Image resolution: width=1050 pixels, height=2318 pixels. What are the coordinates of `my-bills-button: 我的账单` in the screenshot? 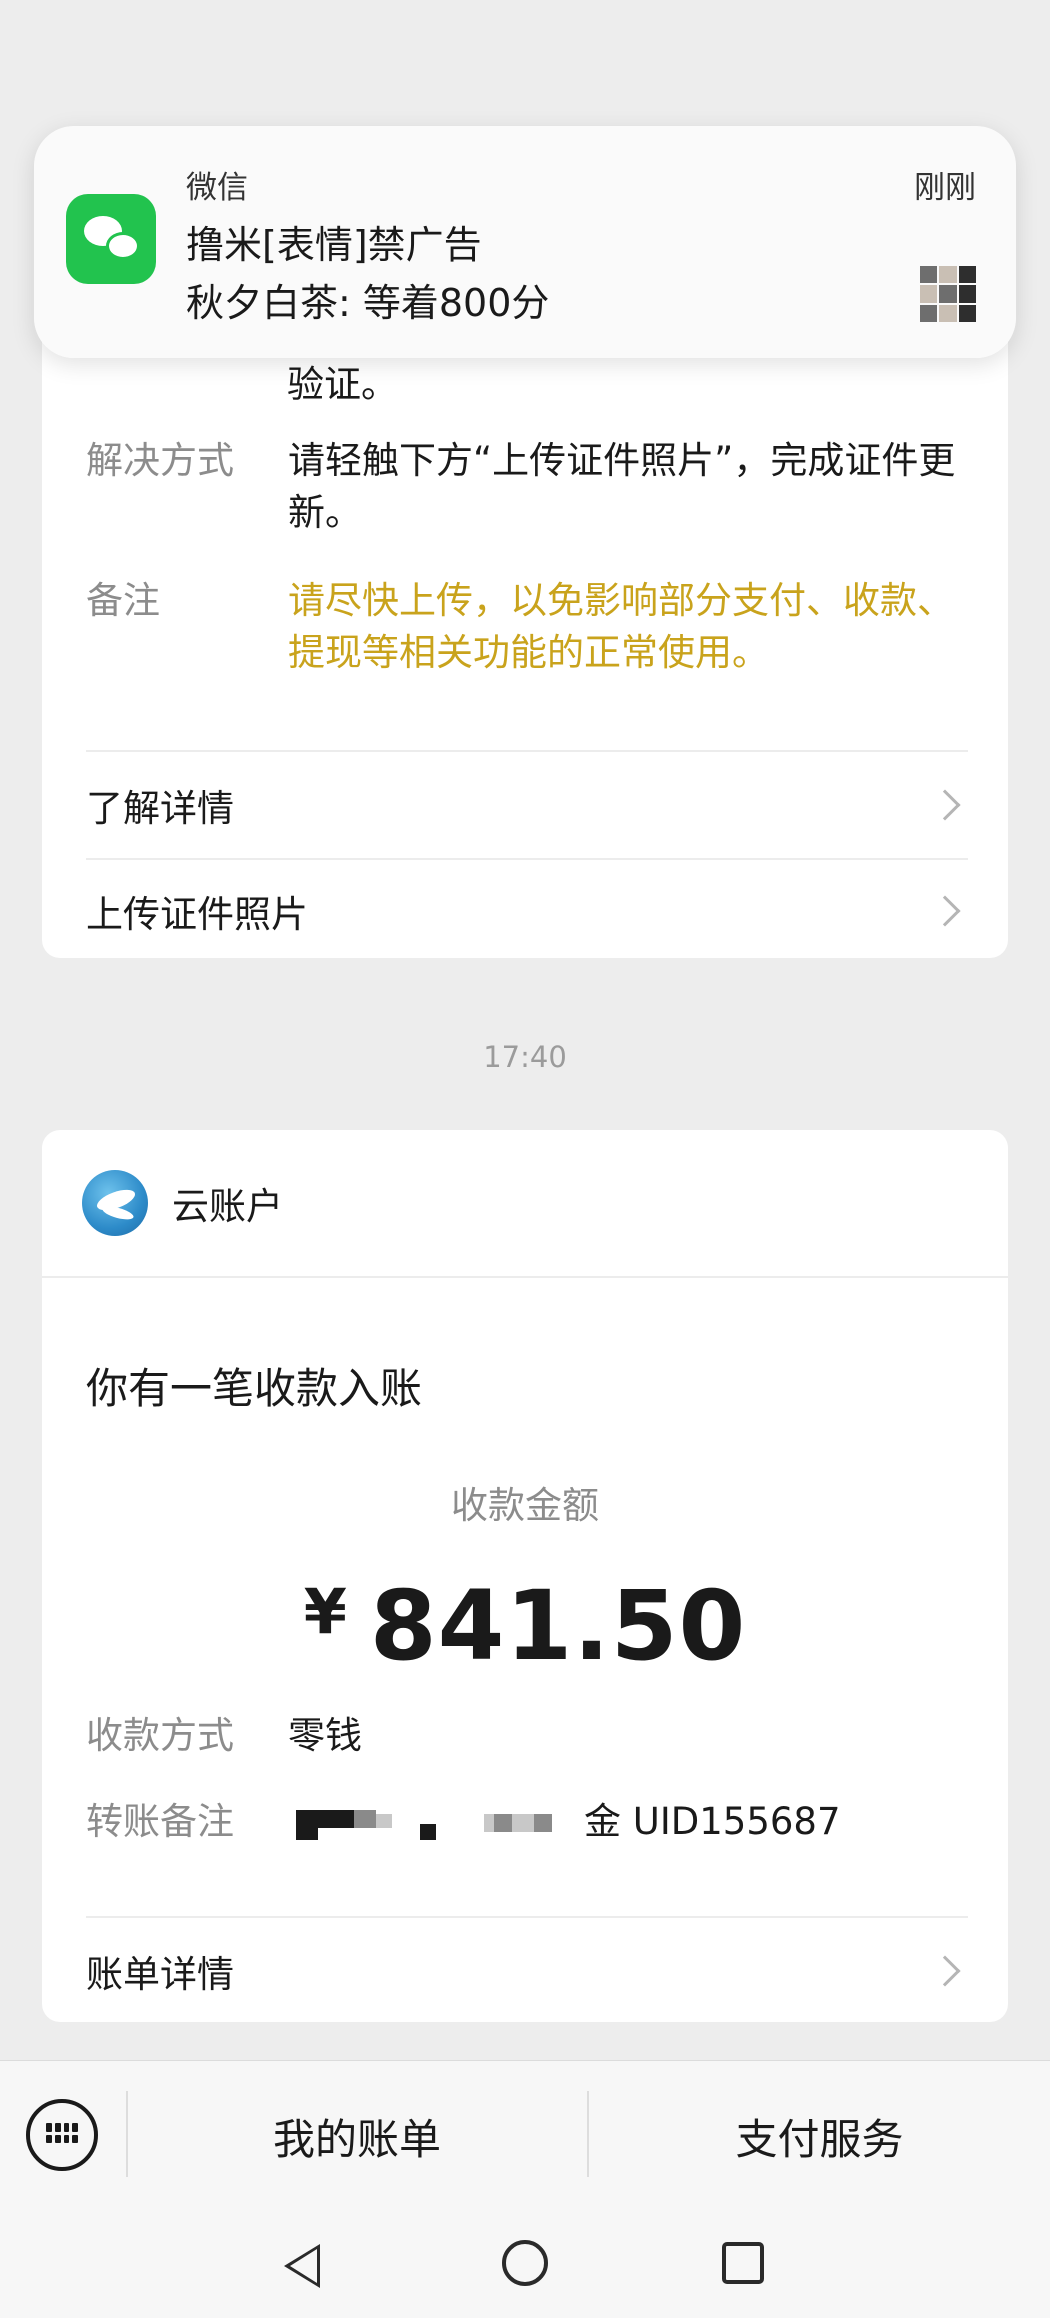 It's located at (357, 2136).